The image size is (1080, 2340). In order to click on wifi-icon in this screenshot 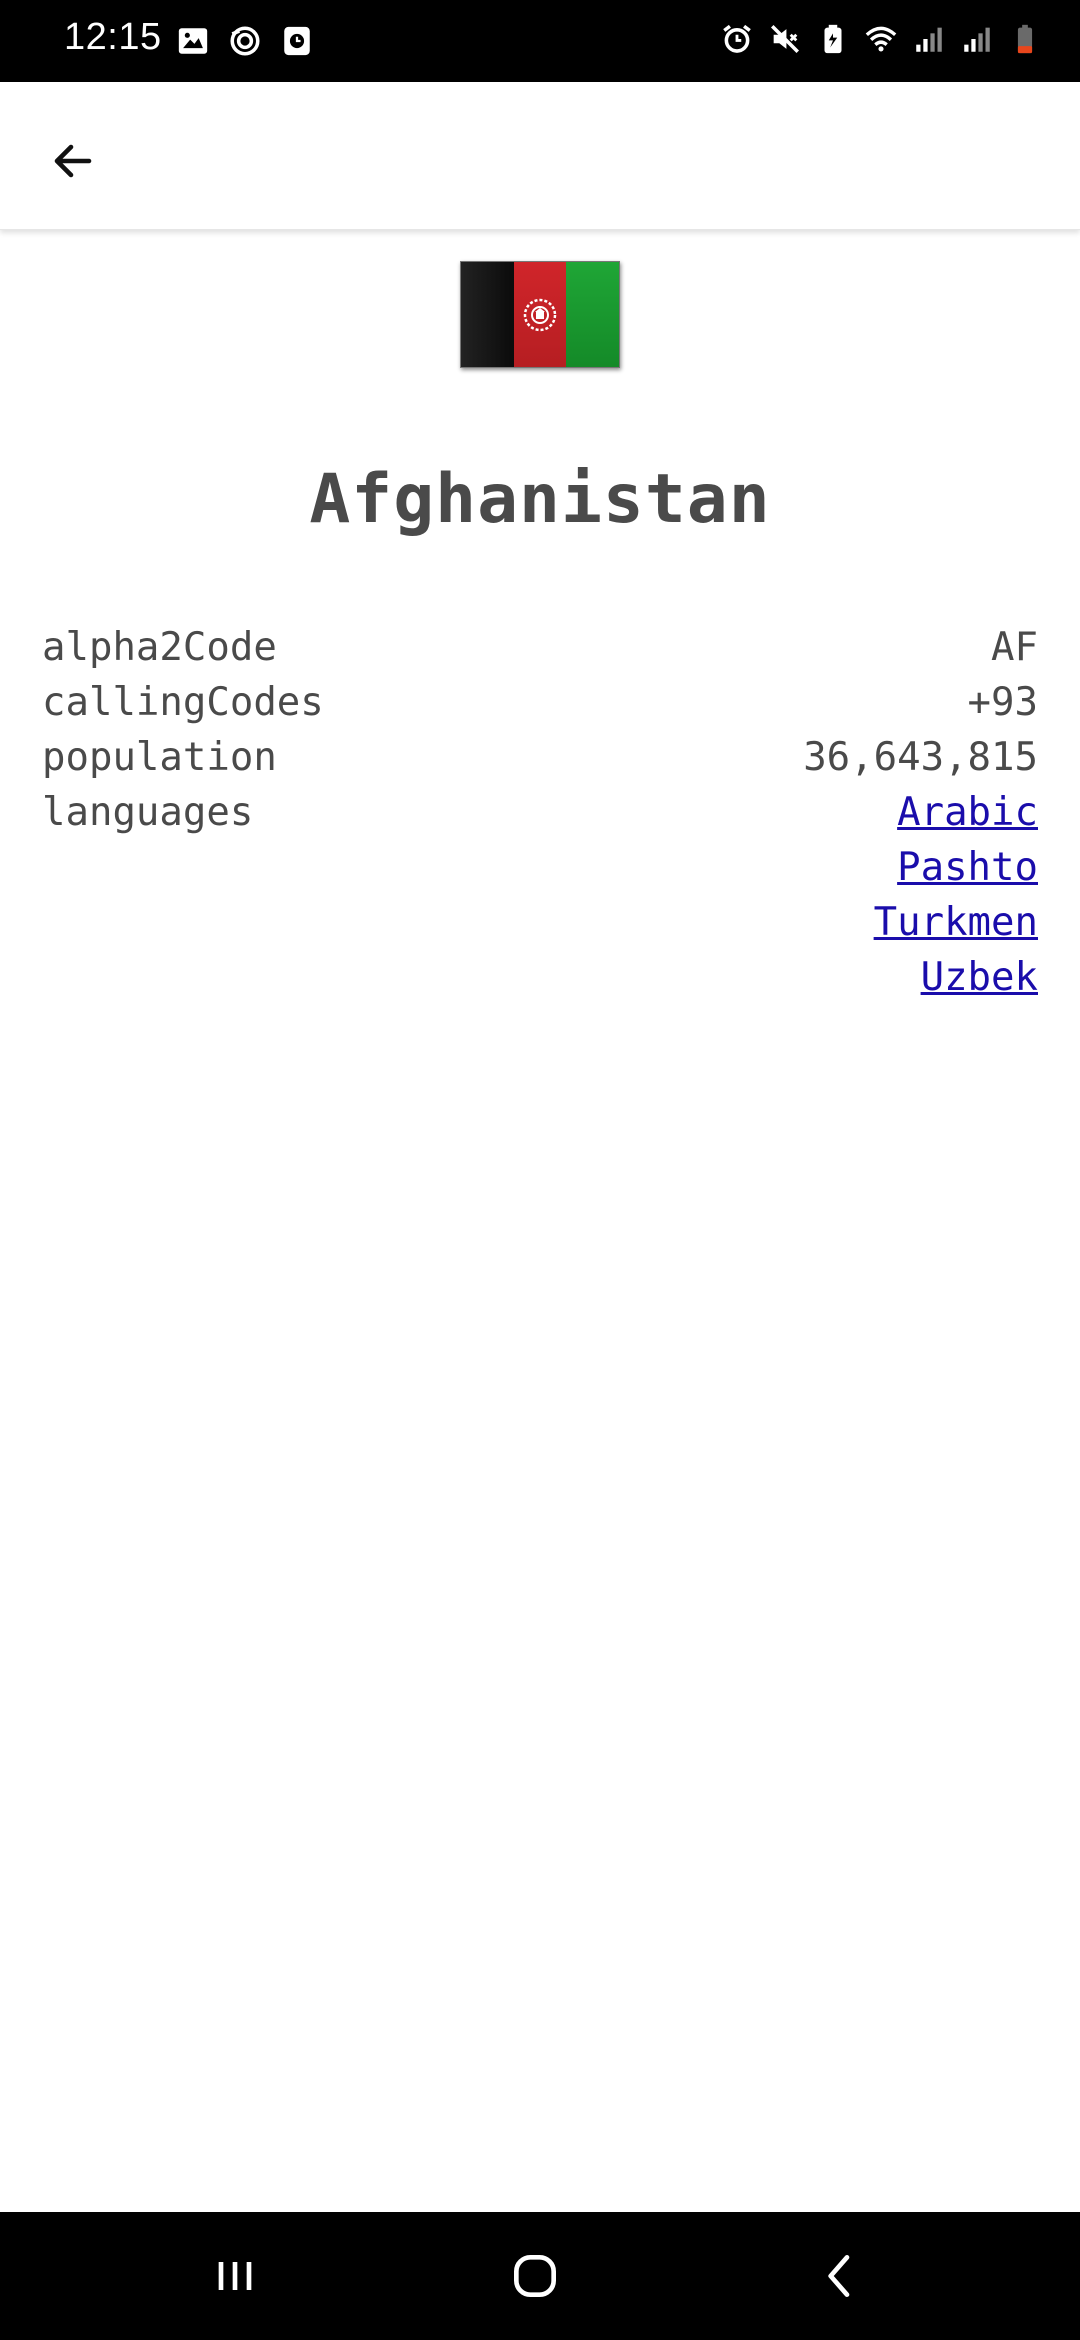, I will do `click(881, 39)`.